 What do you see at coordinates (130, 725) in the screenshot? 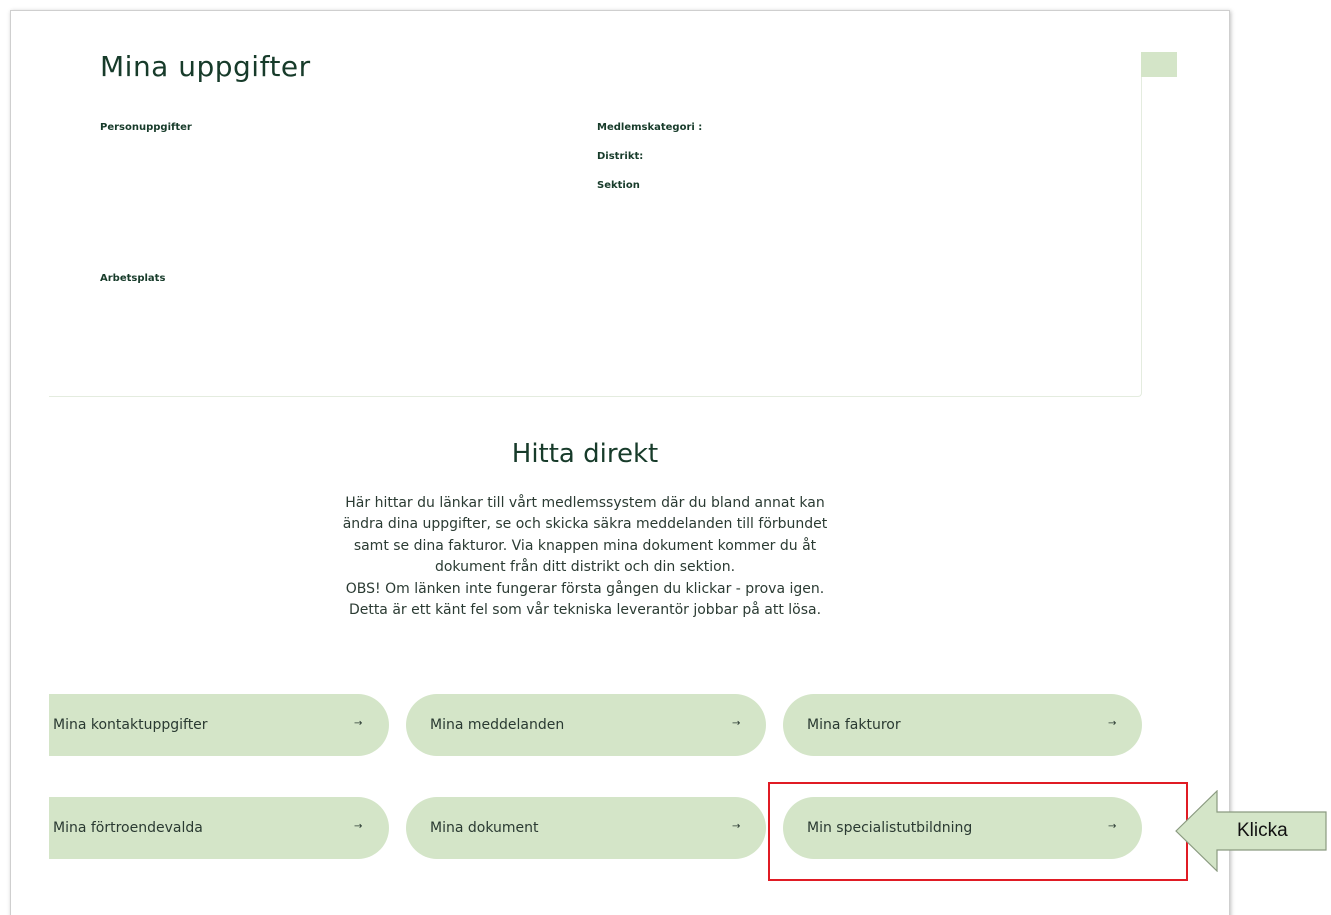
I see `contact-details-label: Mina kontaktuppgifter` at bounding box center [130, 725].